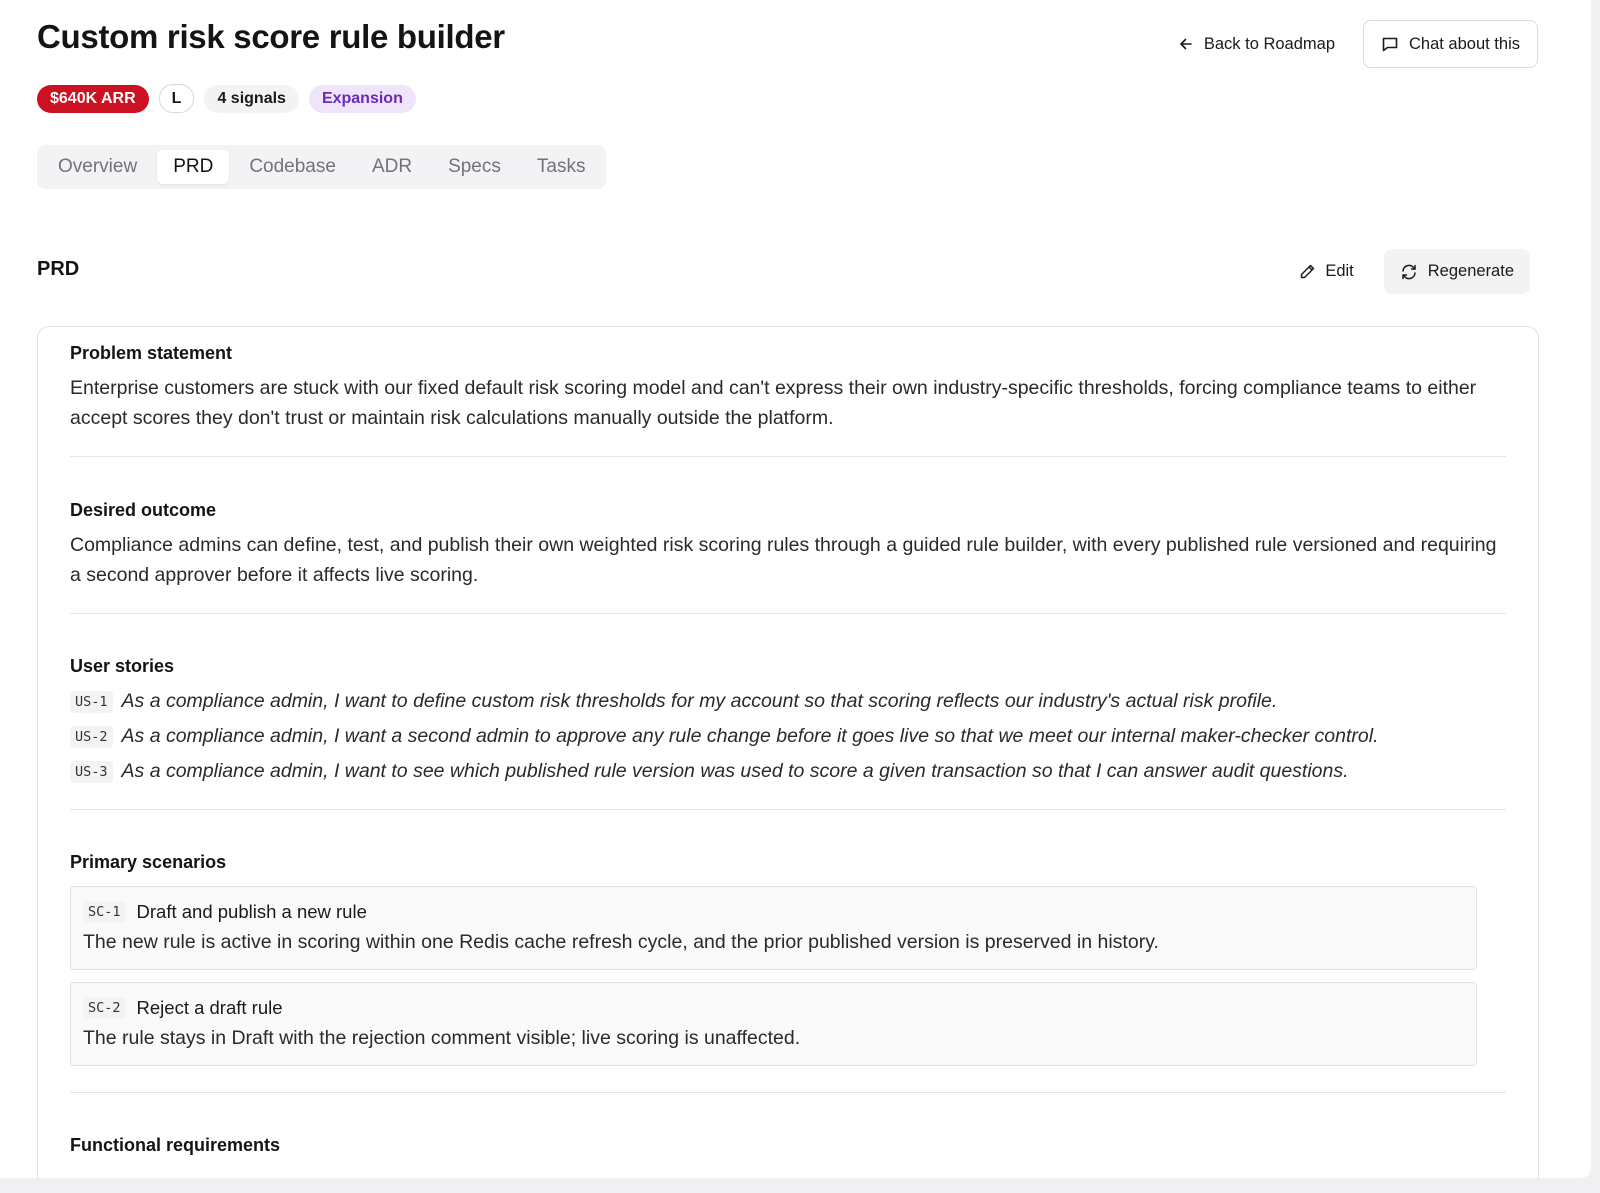 The height and width of the screenshot is (1193, 1600). What do you see at coordinates (148, 862) in the screenshot?
I see `primary-scenarios-heading: Primary scenarios` at bounding box center [148, 862].